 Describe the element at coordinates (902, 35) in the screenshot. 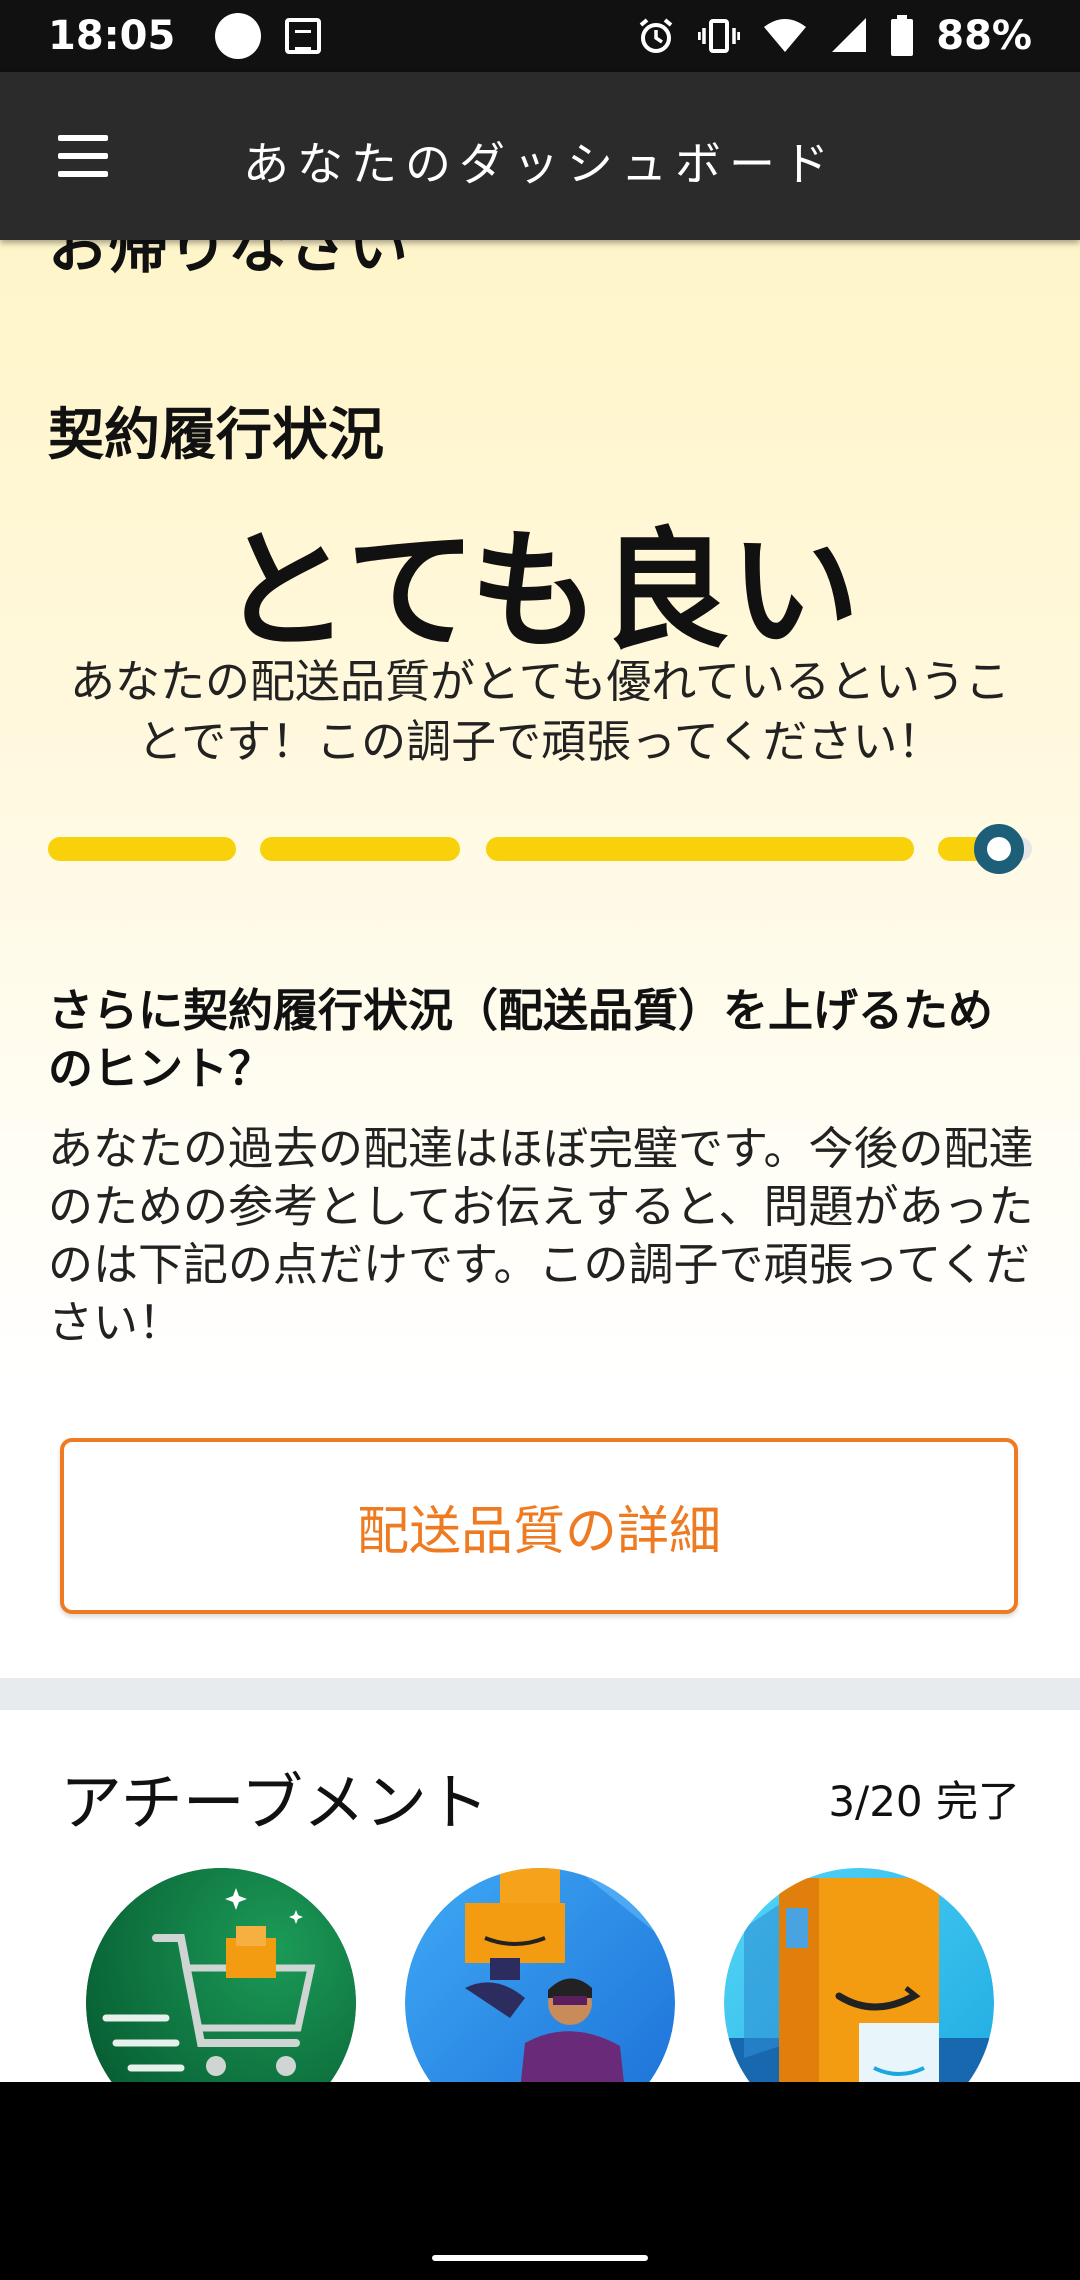

I see `battery-icon` at that location.